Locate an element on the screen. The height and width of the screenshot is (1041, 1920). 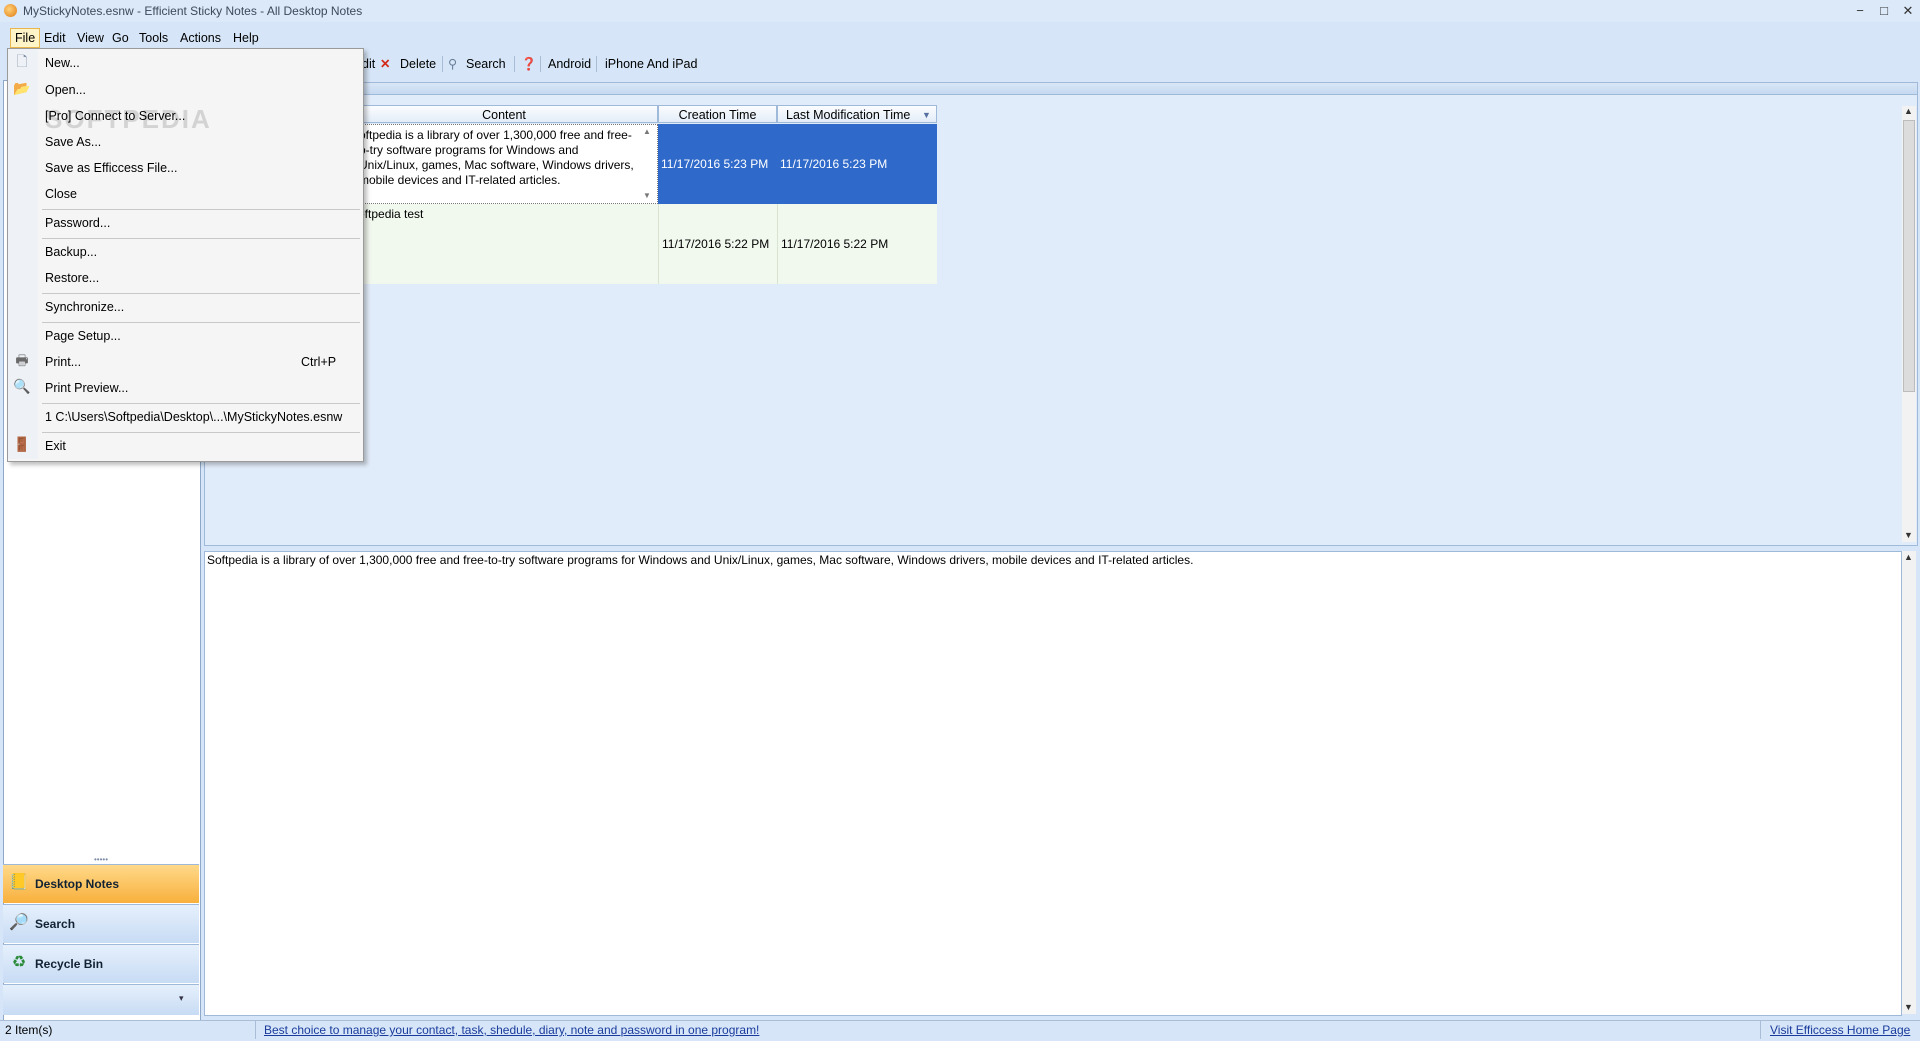
menu-edit: Edit is located at coordinates (55, 38).